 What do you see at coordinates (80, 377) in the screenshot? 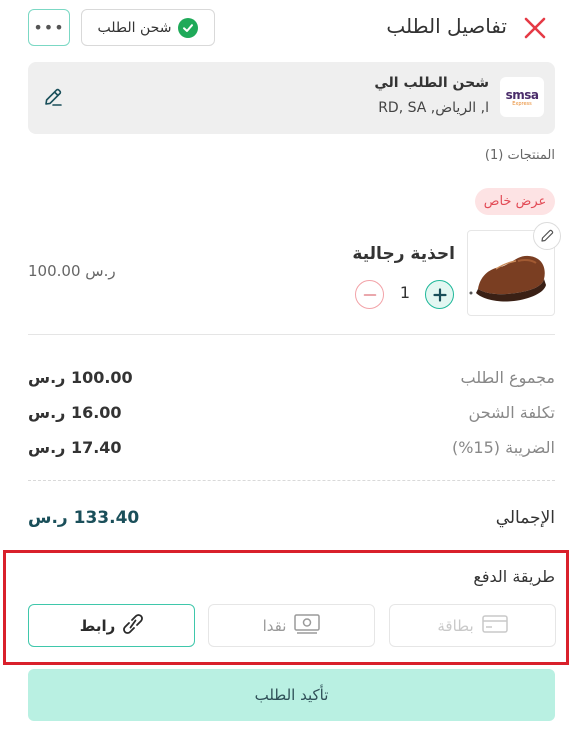
I see `summary-value: 100.00 ر.س` at bounding box center [80, 377].